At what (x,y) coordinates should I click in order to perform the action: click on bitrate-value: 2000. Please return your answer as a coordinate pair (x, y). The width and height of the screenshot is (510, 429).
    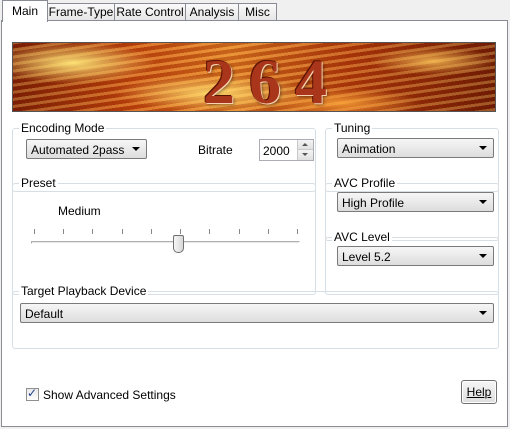
    Looking at the image, I should click on (276, 151).